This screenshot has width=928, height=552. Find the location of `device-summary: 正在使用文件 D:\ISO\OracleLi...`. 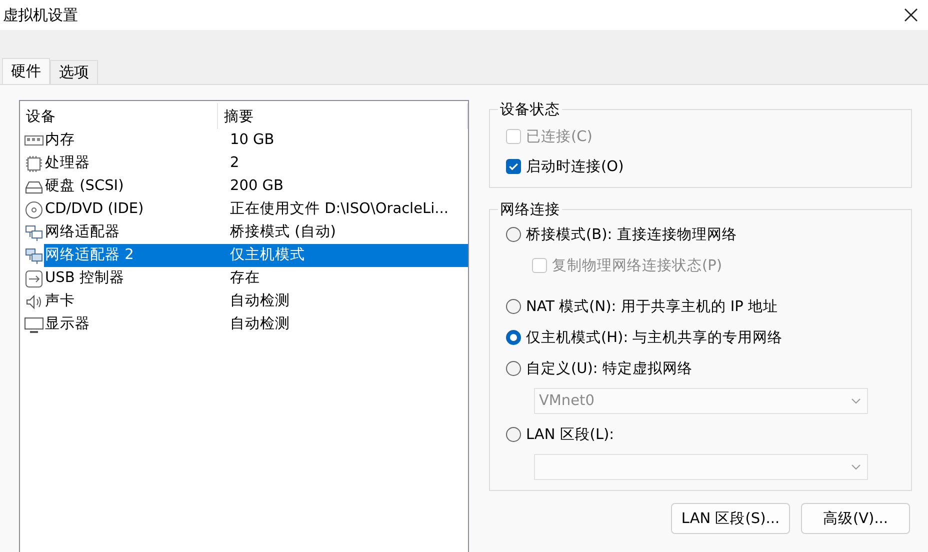

device-summary: 正在使用文件 D:\ISO\OracleLi... is located at coordinates (339, 209).